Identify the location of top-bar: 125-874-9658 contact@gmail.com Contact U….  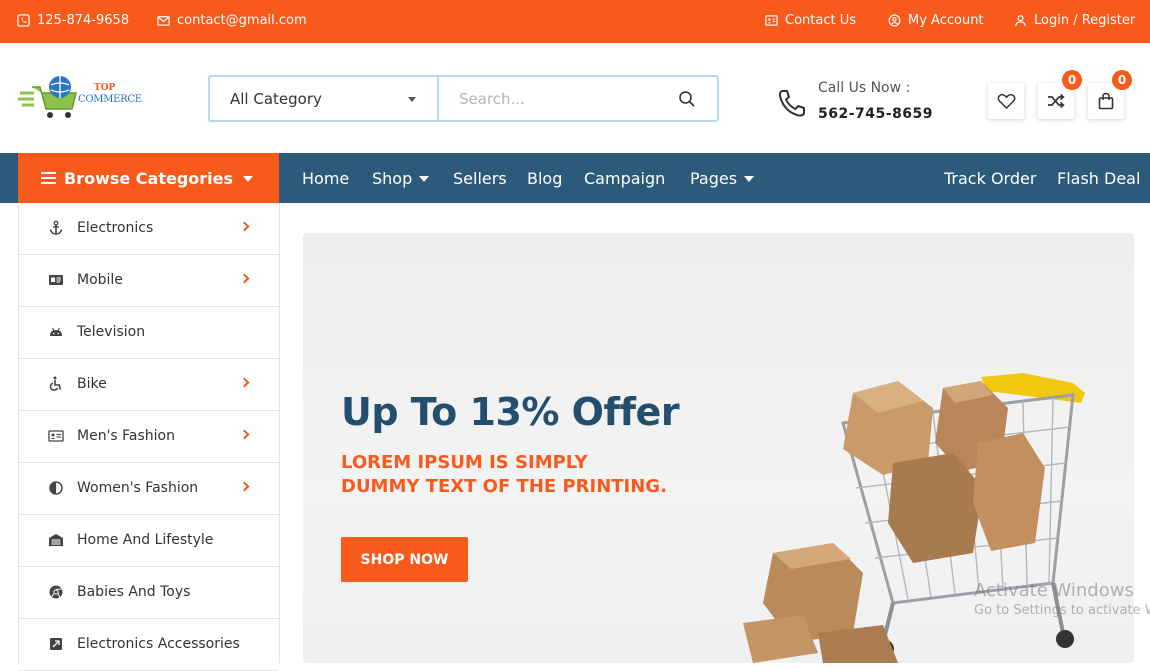
(575, 21).